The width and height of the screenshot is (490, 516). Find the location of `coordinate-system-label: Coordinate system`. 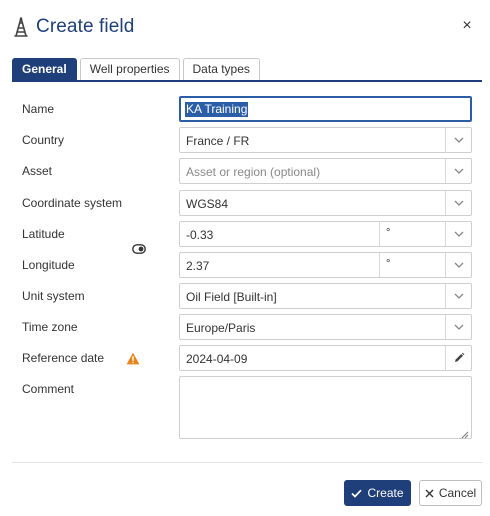

coordinate-system-label: Coordinate system is located at coordinates (72, 203).